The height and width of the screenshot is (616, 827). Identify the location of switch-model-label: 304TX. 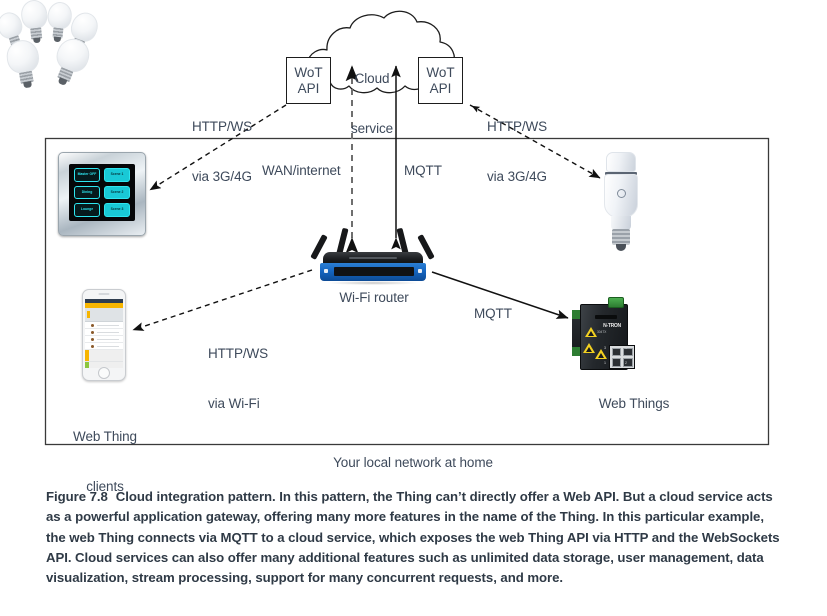
(602, 332).